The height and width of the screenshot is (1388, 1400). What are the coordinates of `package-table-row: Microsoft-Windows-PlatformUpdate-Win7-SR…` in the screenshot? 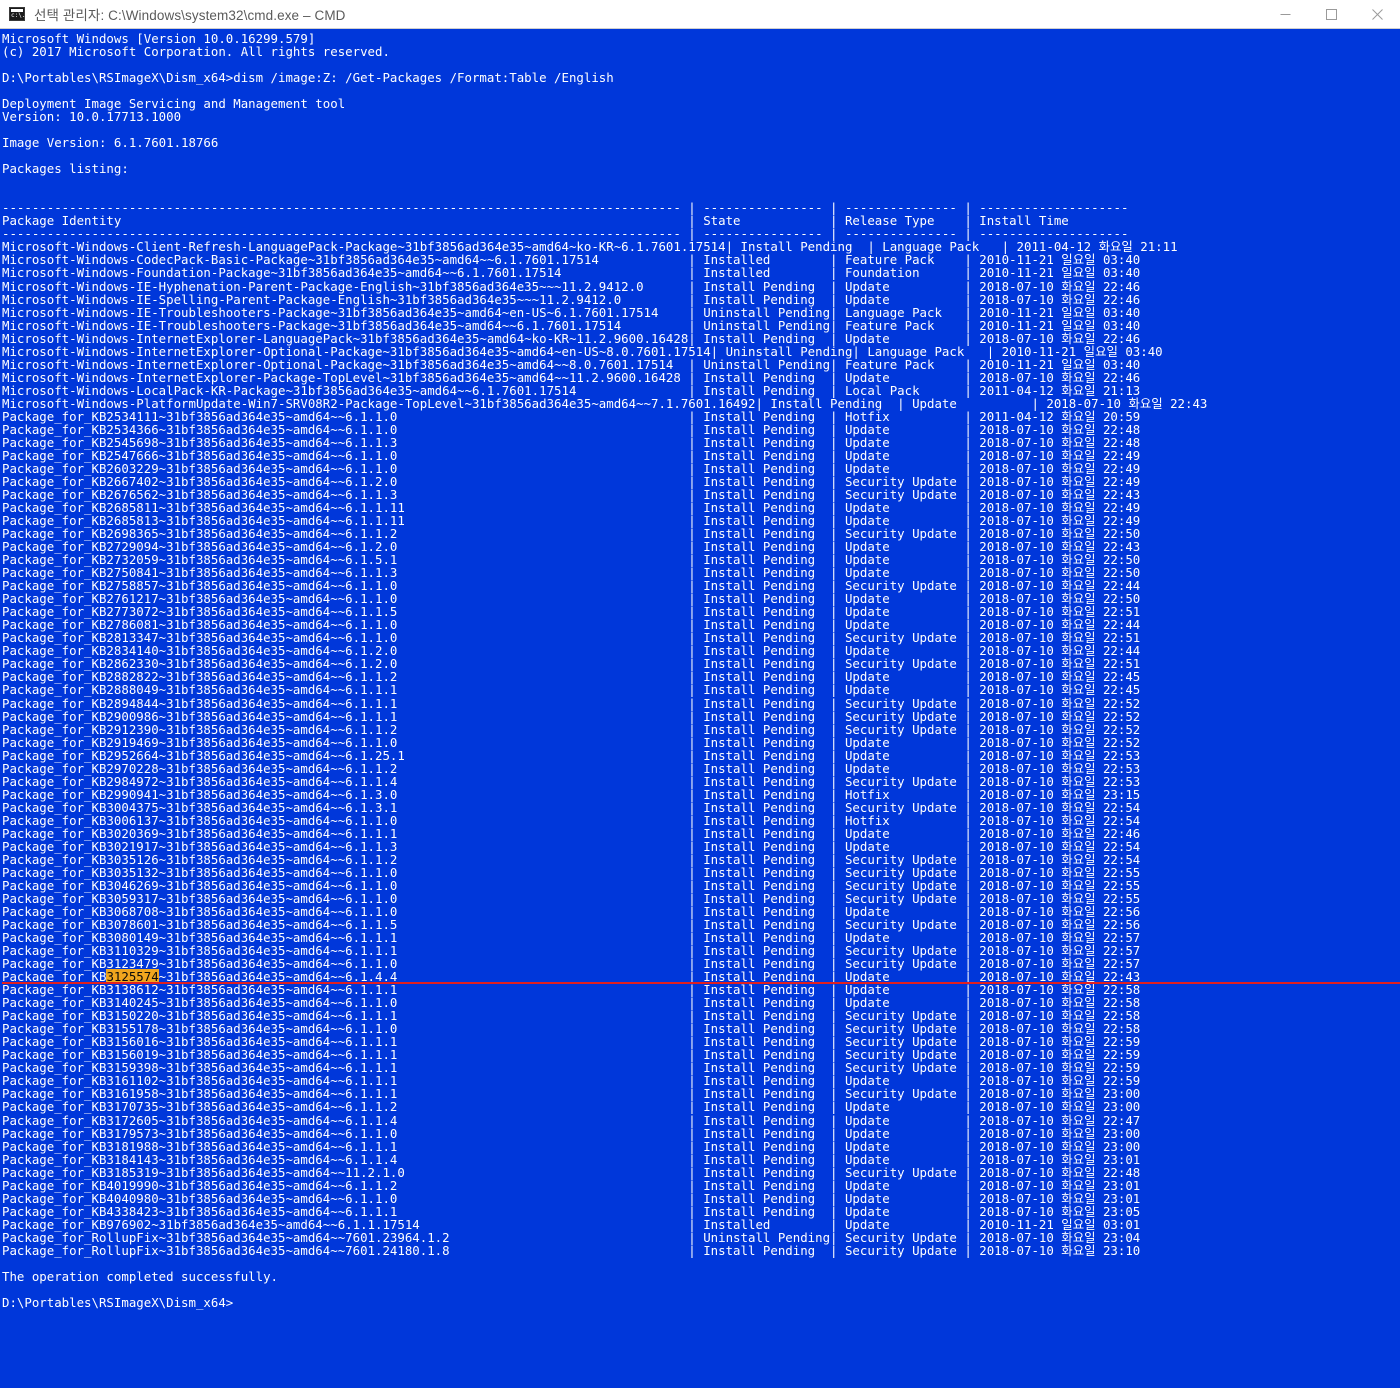 It's located at (605, 403).